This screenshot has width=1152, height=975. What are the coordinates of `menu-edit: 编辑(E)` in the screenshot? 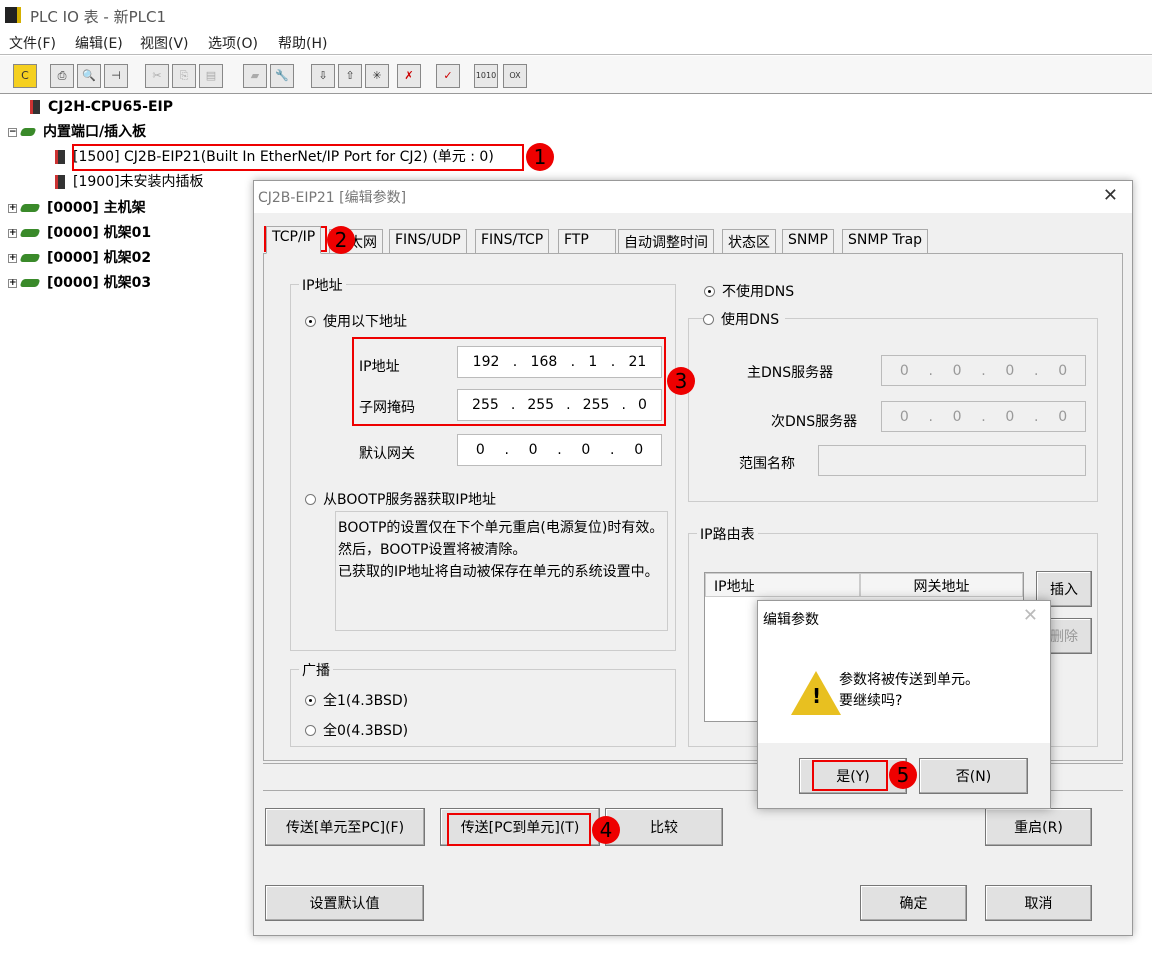 It's located at (99, 43).